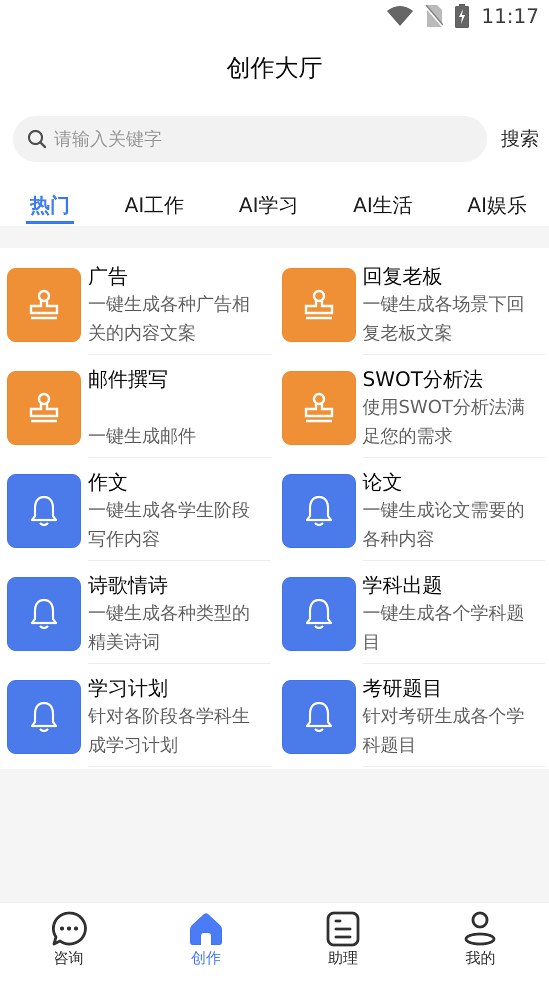 This screenshot has height=982, width=549. Describe the element at coordinates (423, 379) in the screenshot. I see `item-title: SWOT分析法` at that location.